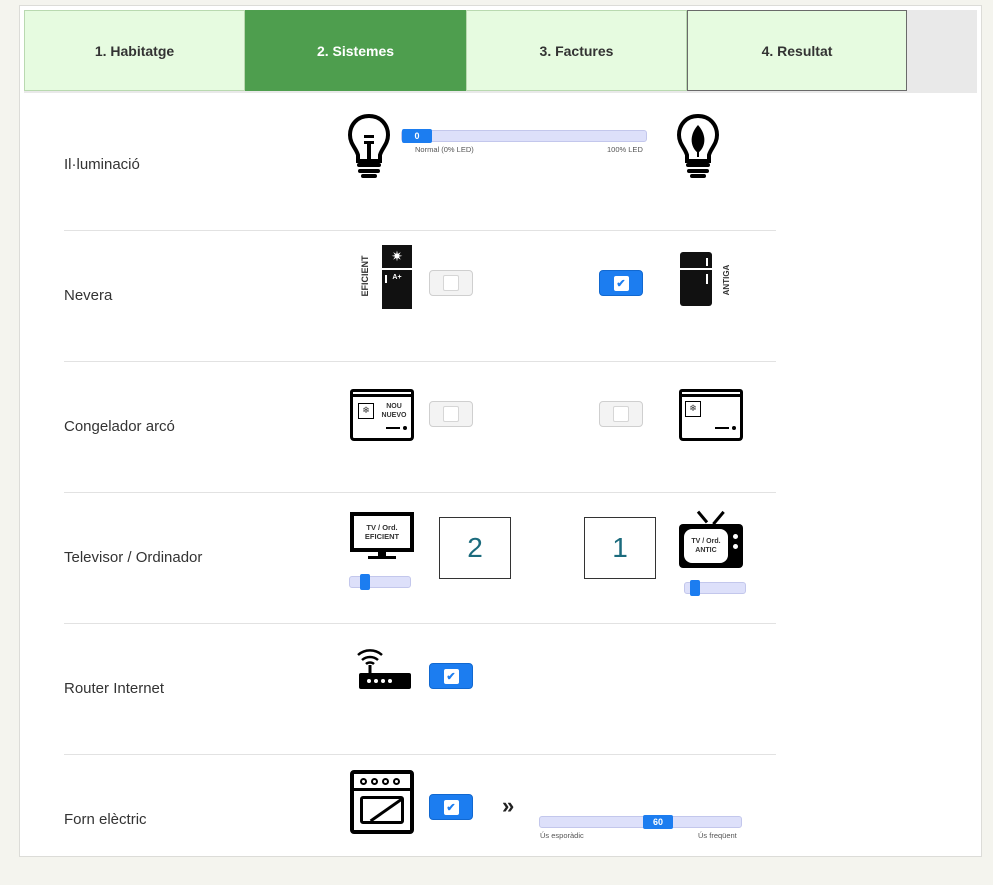 This screenshot has height=885, width=993. I want to click on old-tv-slider, so click(715, 588).